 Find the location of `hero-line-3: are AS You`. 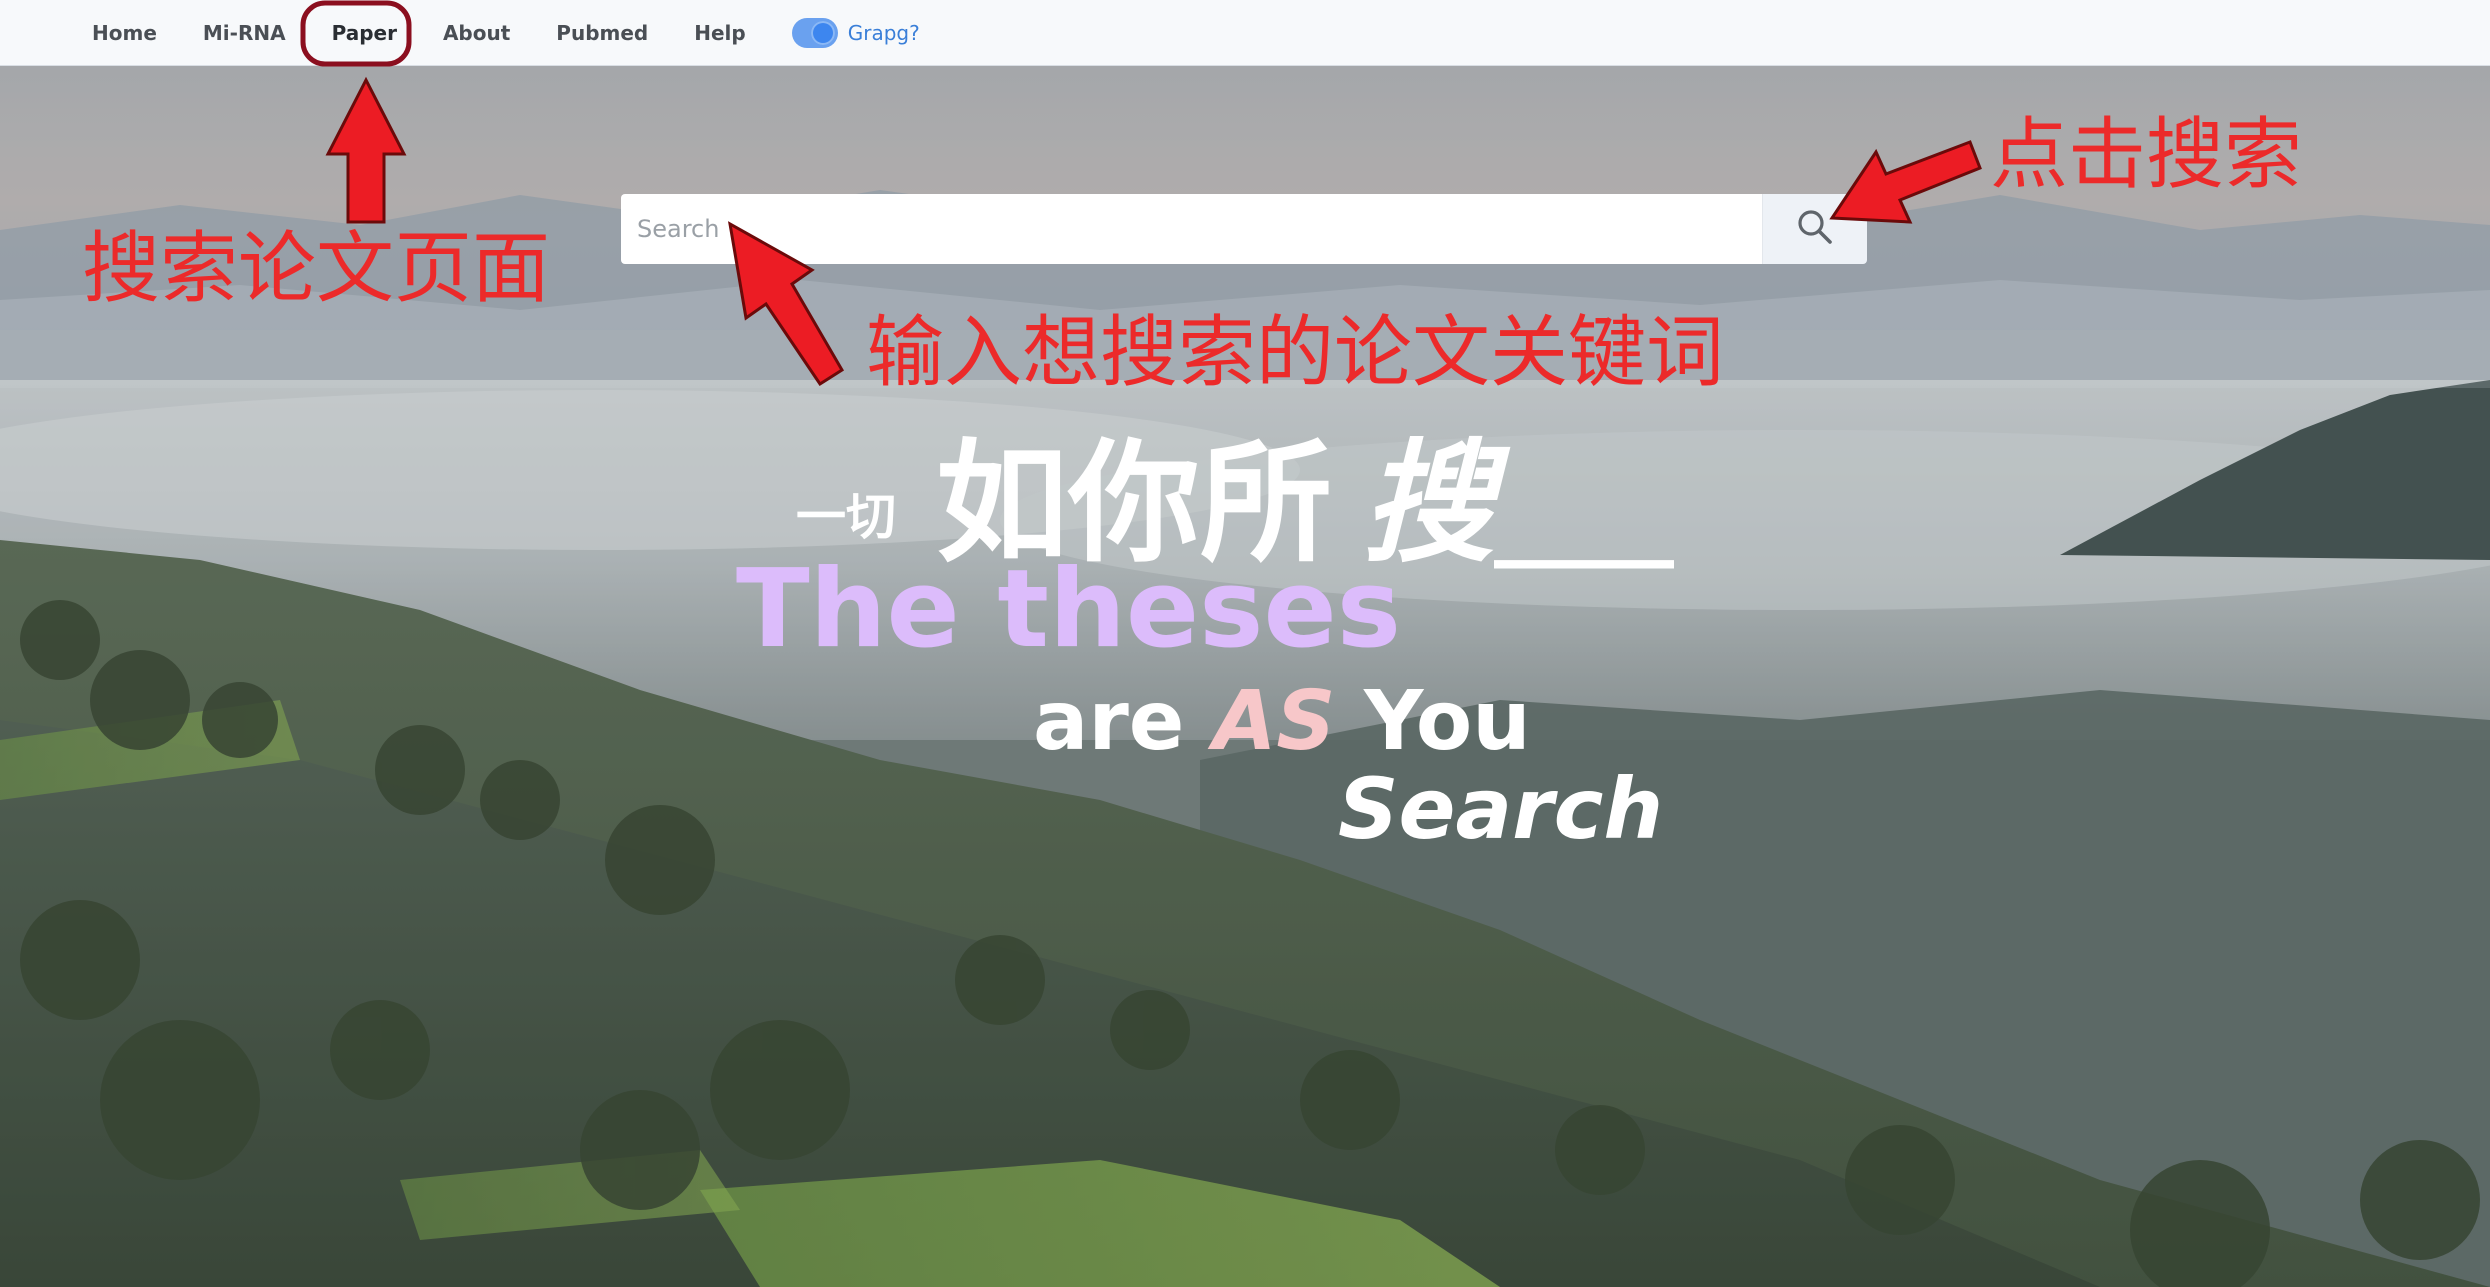

hero-line-3: are AS You is located at coordinates (1282, 722).